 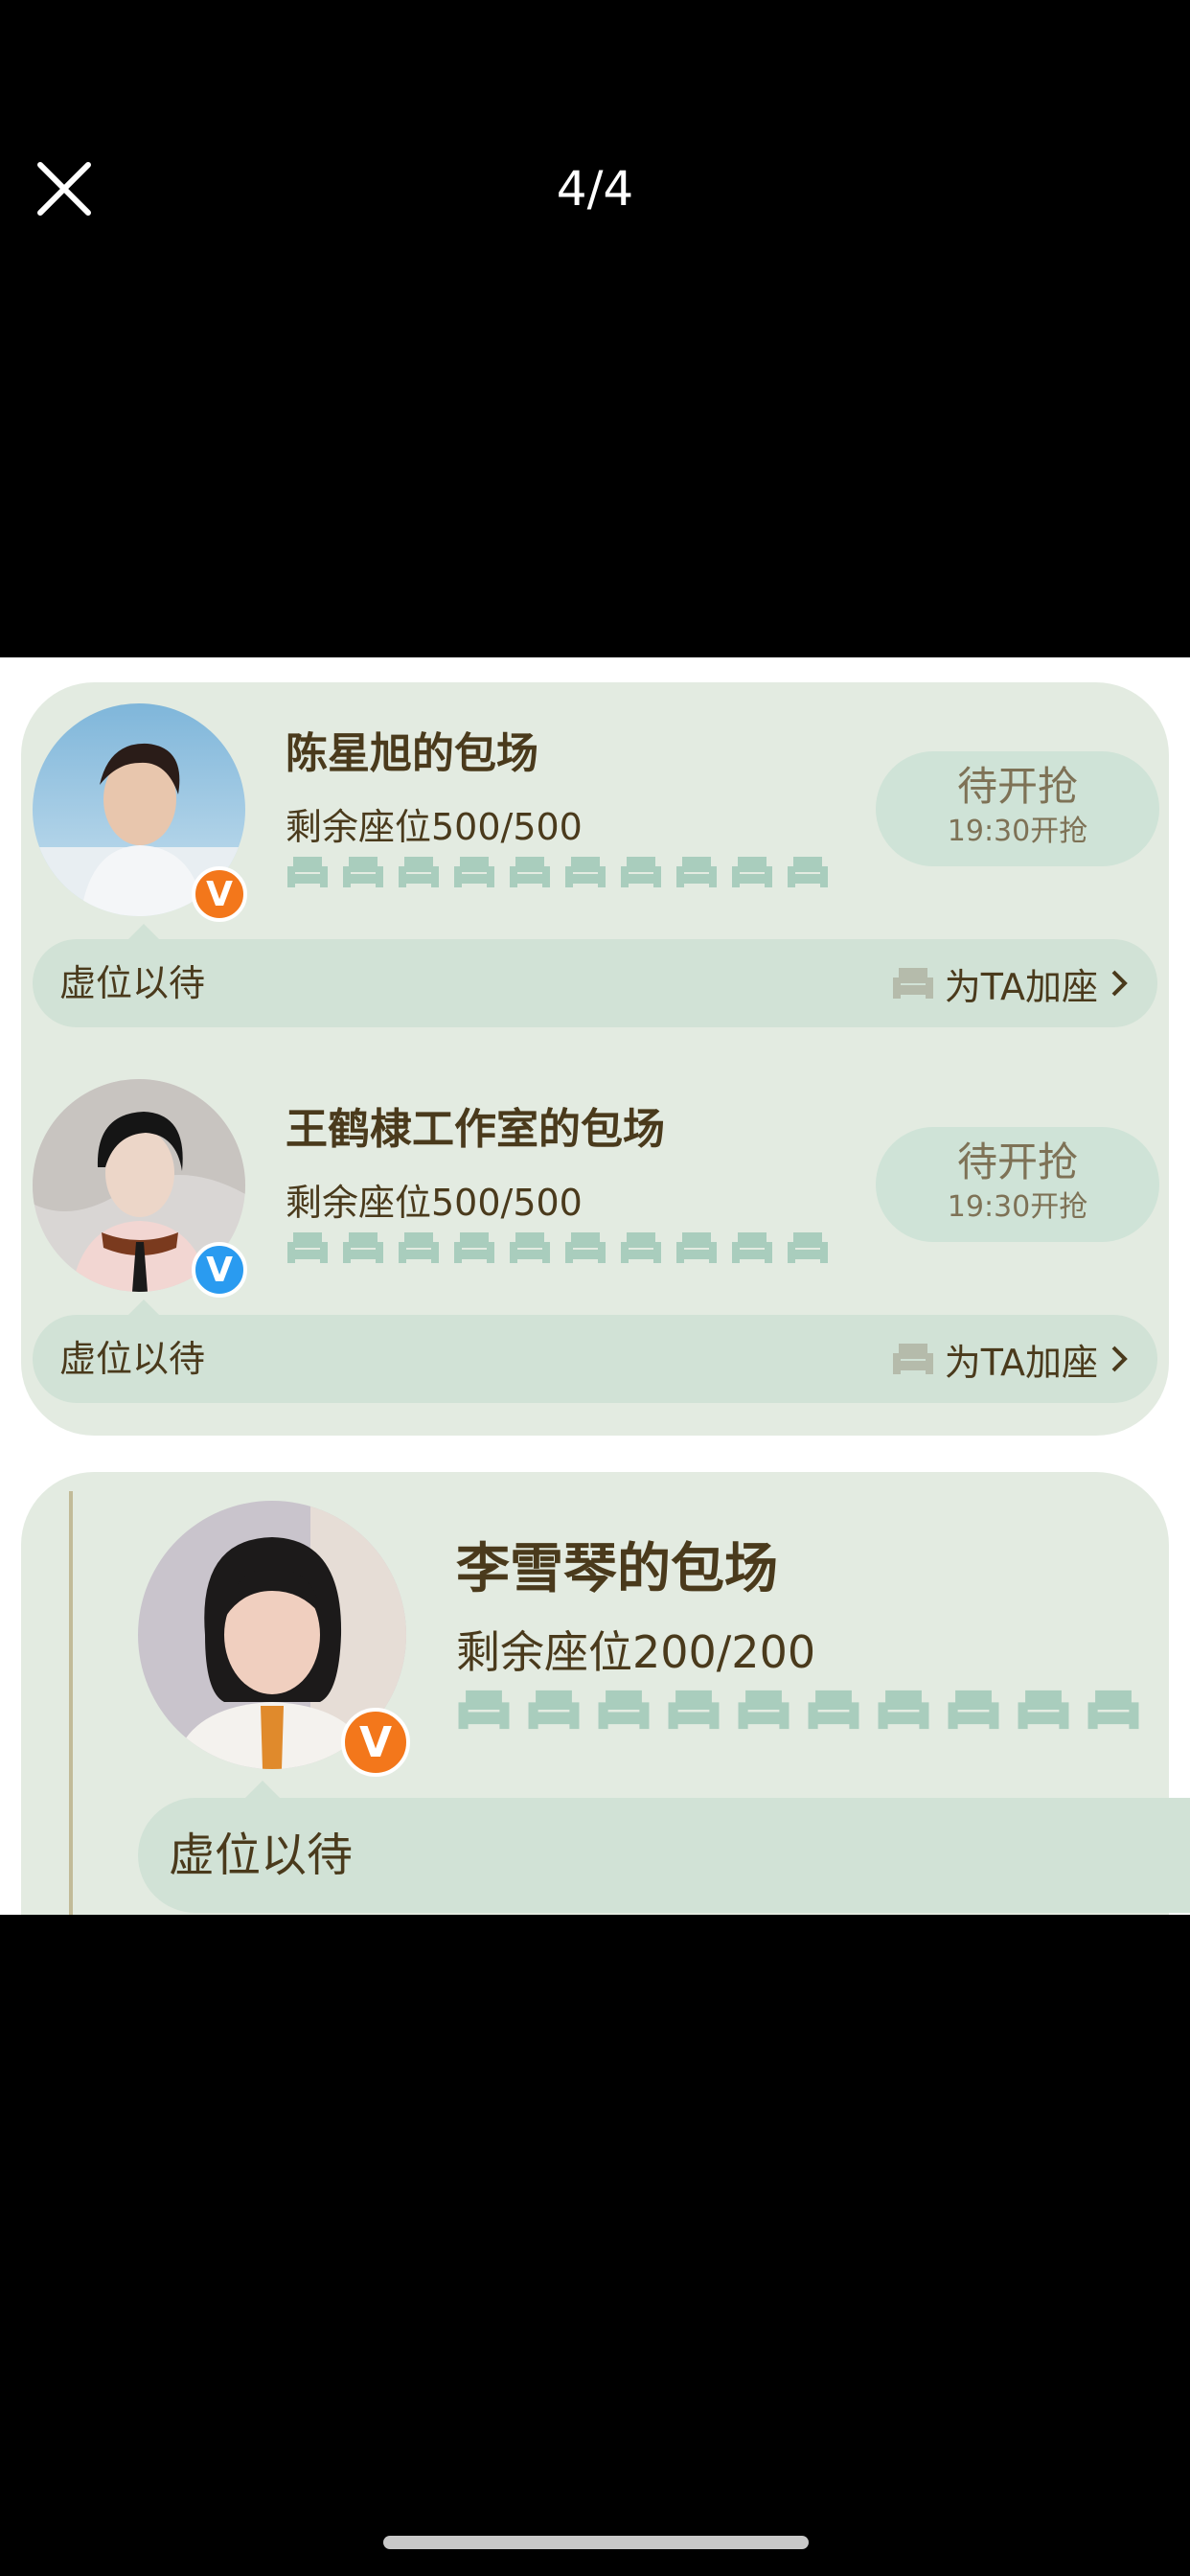 What do you see at coordinates (664, 1855) in the screenshot?
I see `seat-status-bar: 虚位以待` at bounding box center [664, 1855].